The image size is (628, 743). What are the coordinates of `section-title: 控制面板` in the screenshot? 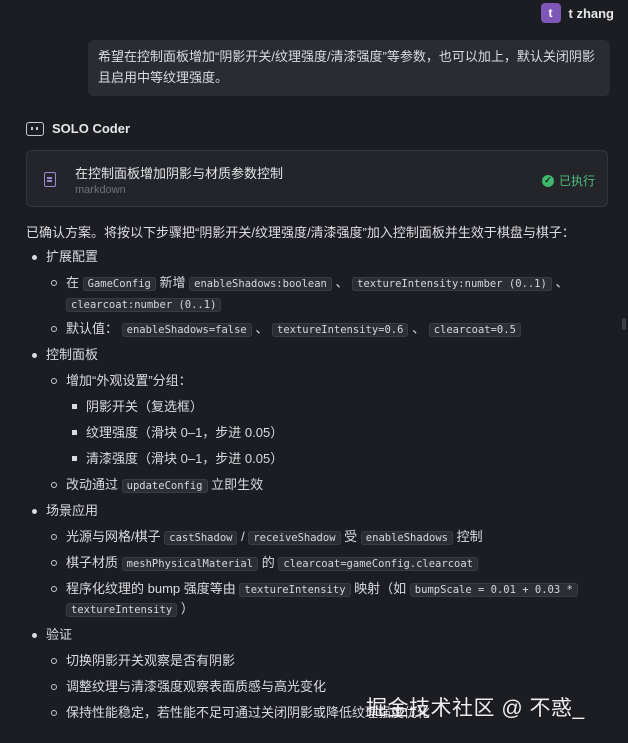 It's located at (72, 354).